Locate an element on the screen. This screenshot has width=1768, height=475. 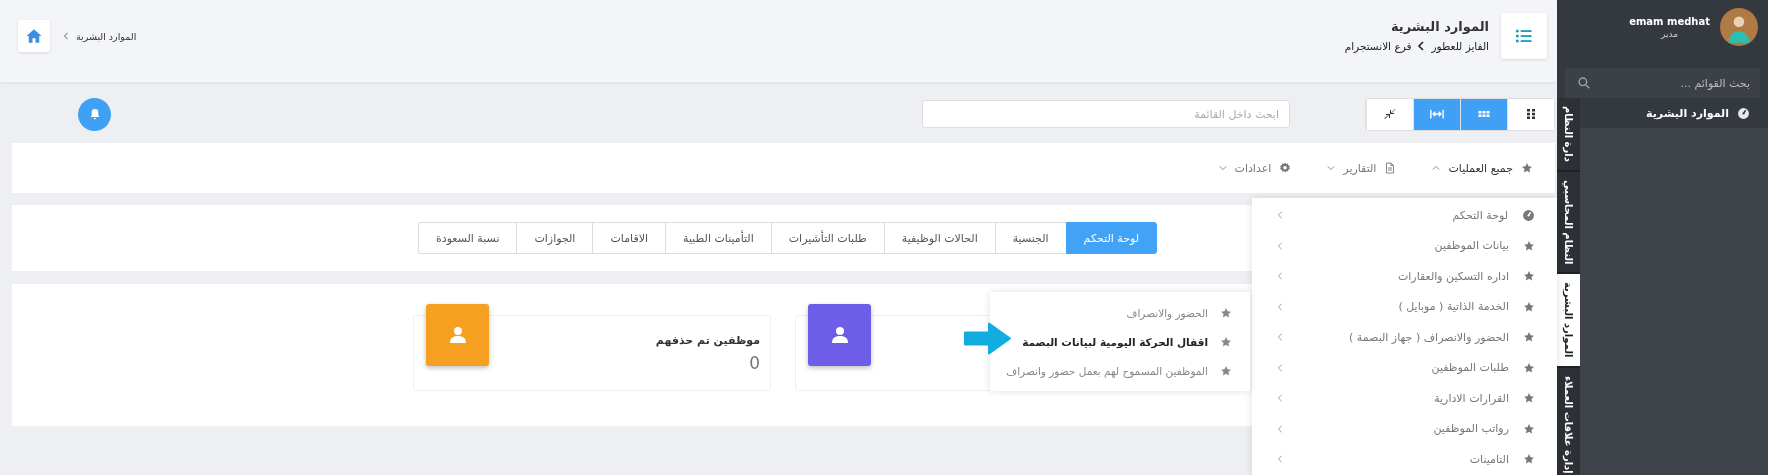
bell-icon is located at coordinates (94, 114).